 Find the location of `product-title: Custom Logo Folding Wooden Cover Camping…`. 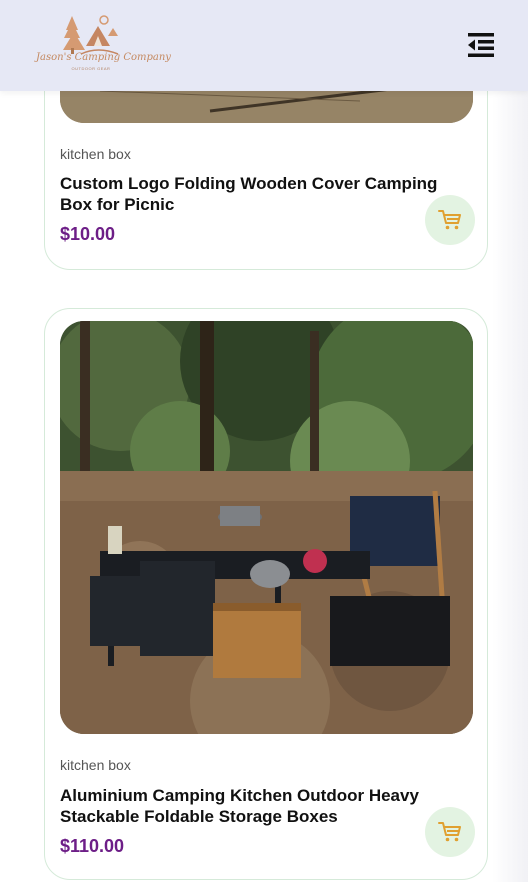

product-title: Custom Logo Folding Wooden Cover Camping… is located at coordinates (255, 194).